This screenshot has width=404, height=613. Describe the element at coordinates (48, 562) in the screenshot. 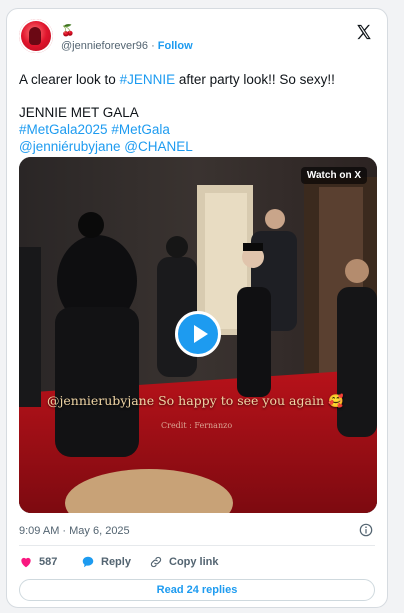

I see `like-count: 587` at that location.